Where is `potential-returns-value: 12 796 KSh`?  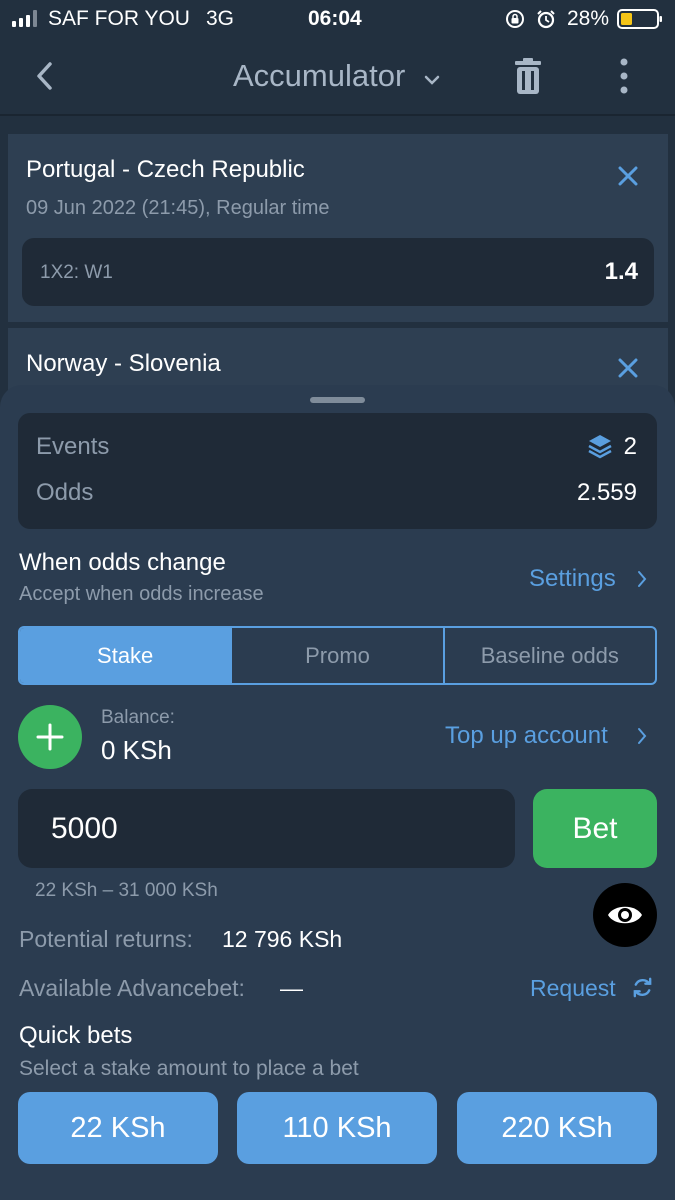 potential-returns-value: 12 796 KSh is located at coordinates (282, 939).